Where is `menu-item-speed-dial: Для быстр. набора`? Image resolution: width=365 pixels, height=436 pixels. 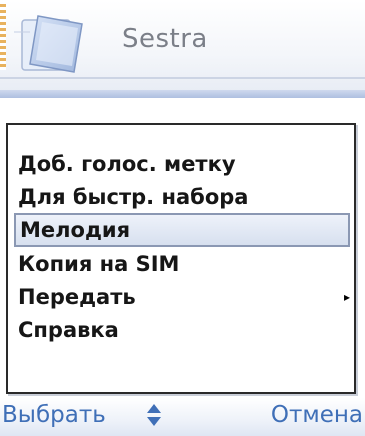
menu-item-speed-dial: Для быстр. набора is located at coordinates (185, 197).